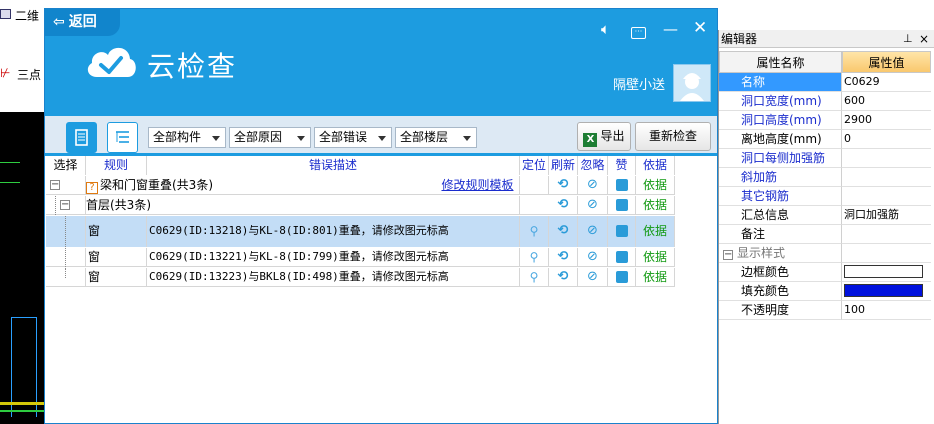 This screenshot has width=934, height=424. I want to click on property-value: 100, so click(886, 310).